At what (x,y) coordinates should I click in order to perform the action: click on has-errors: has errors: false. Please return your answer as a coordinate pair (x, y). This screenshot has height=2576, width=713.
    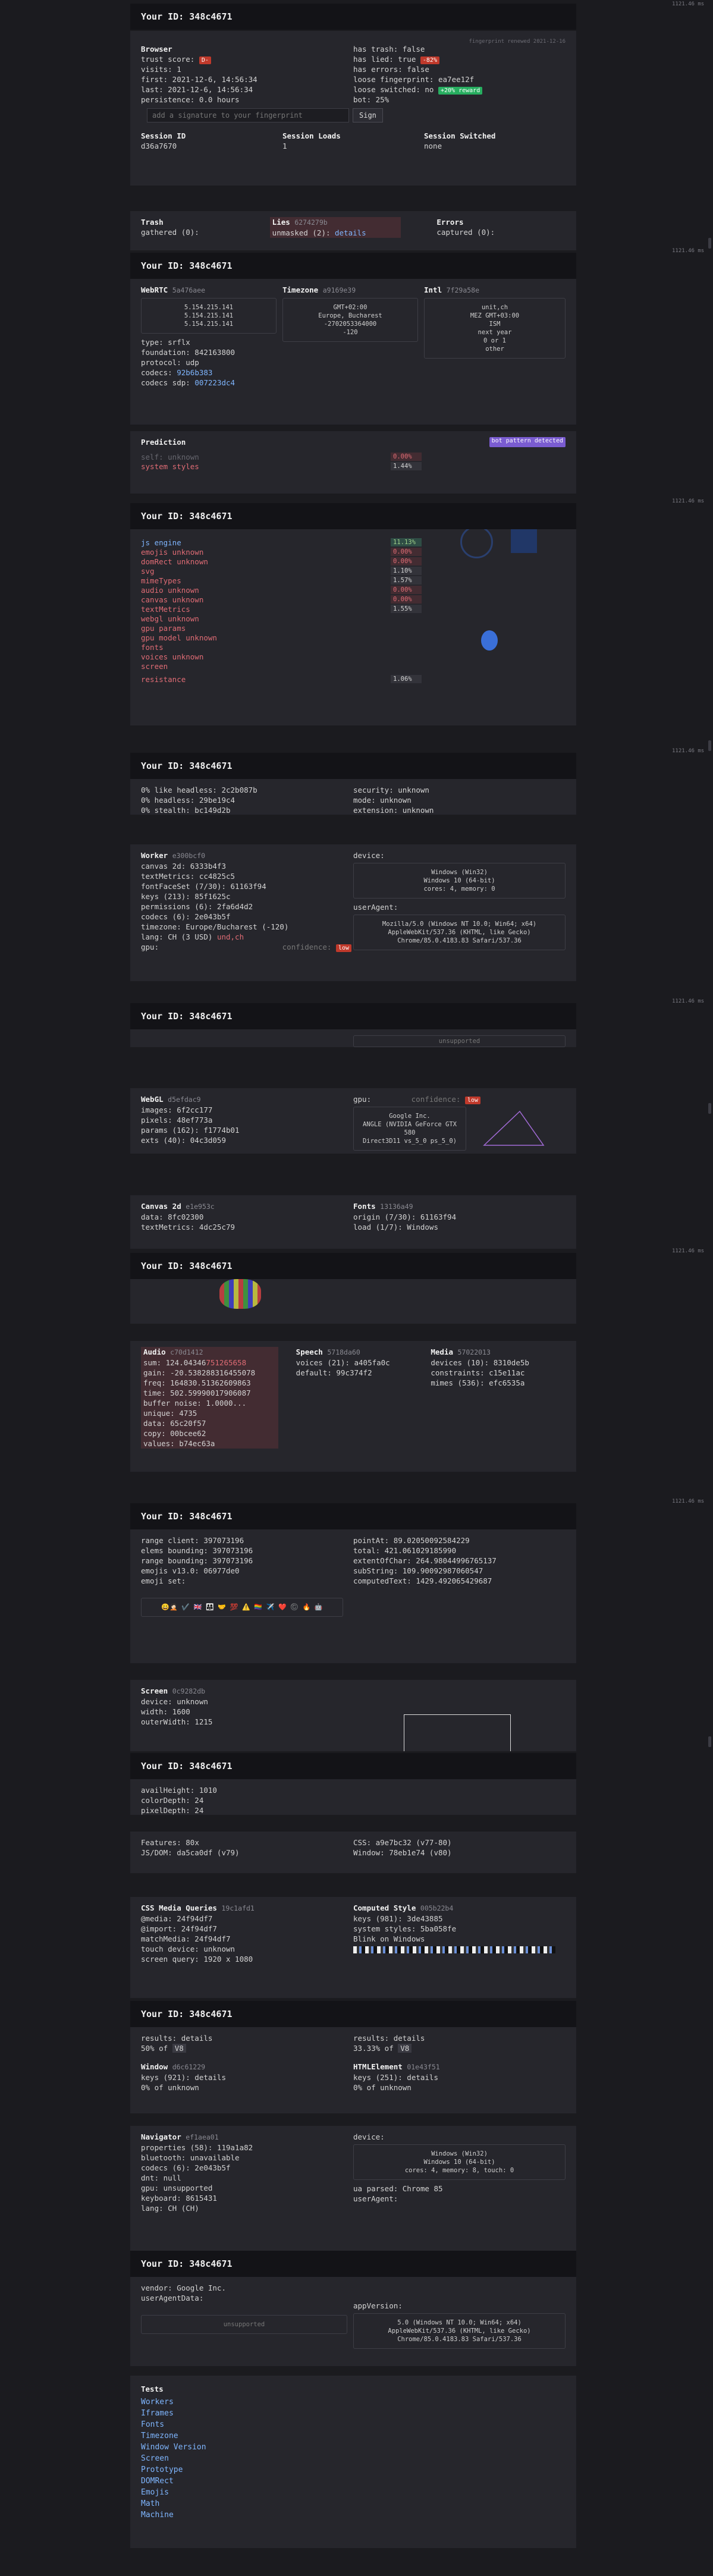
    Looking at the image, I should click on (391, 69).